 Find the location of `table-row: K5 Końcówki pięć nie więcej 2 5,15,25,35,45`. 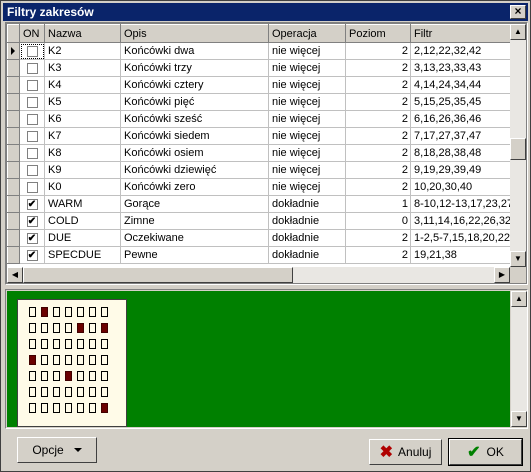

table-row: K5 Końcówki pięć nie więcej 2 5,15,25,35,45 is located at coordinates (259, 102).